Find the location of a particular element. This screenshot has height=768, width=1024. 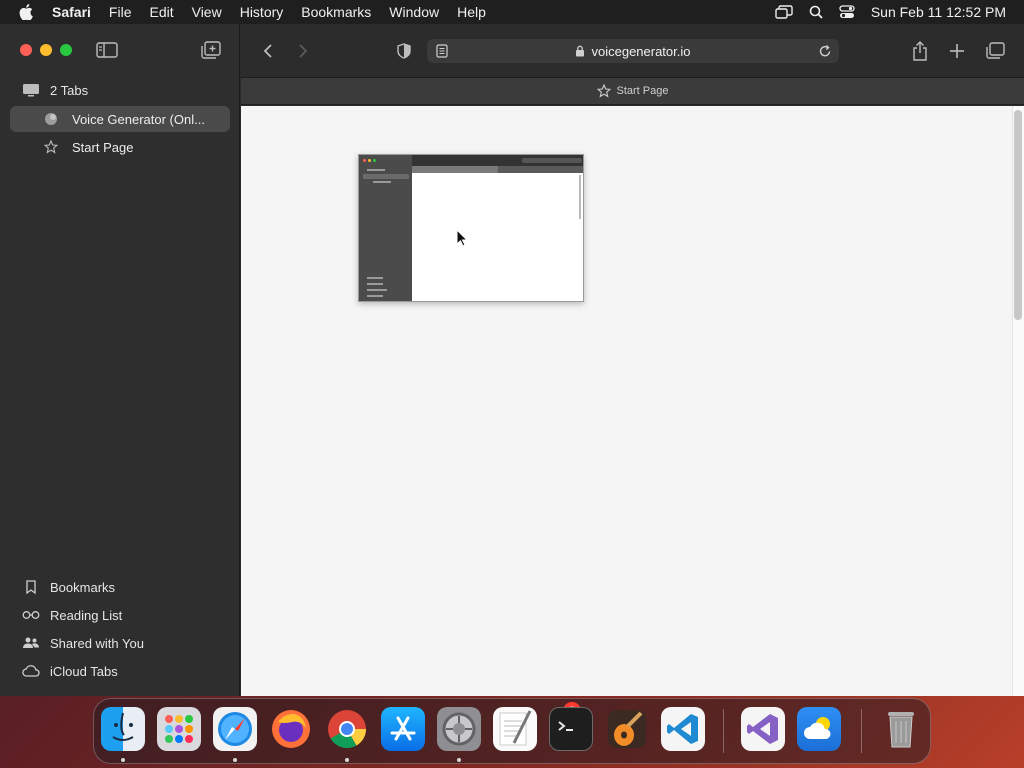

tab-overview-icon is located at coordinates (995, 51).